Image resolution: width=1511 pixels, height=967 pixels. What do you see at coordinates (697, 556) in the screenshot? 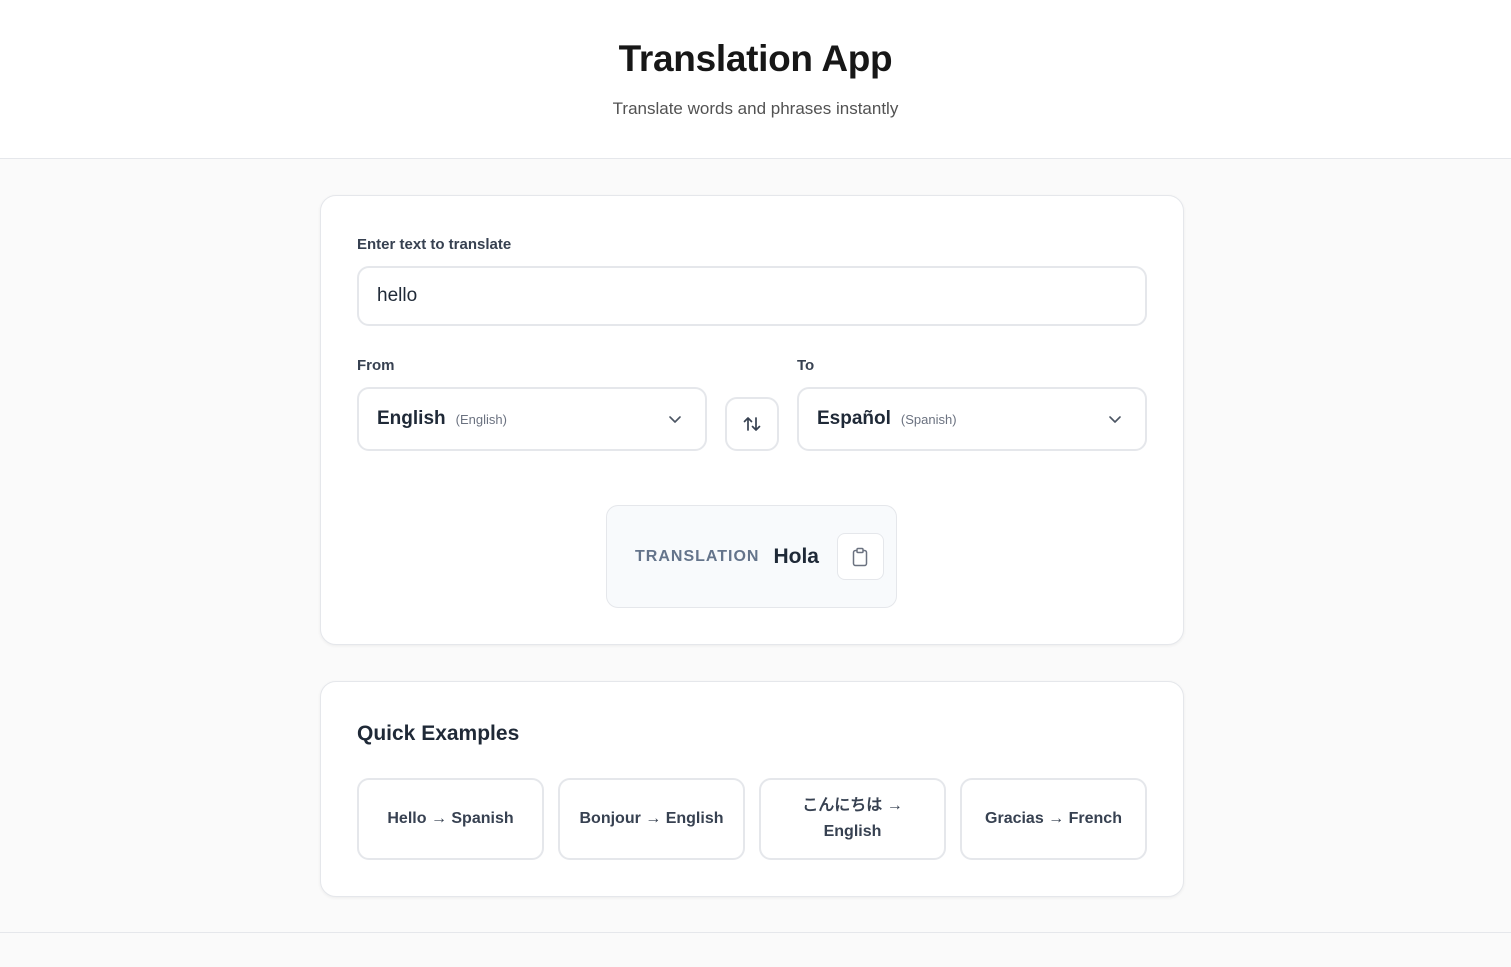
I see `translation-result-label: TRANSLATION` at bounding box center [697, 556].